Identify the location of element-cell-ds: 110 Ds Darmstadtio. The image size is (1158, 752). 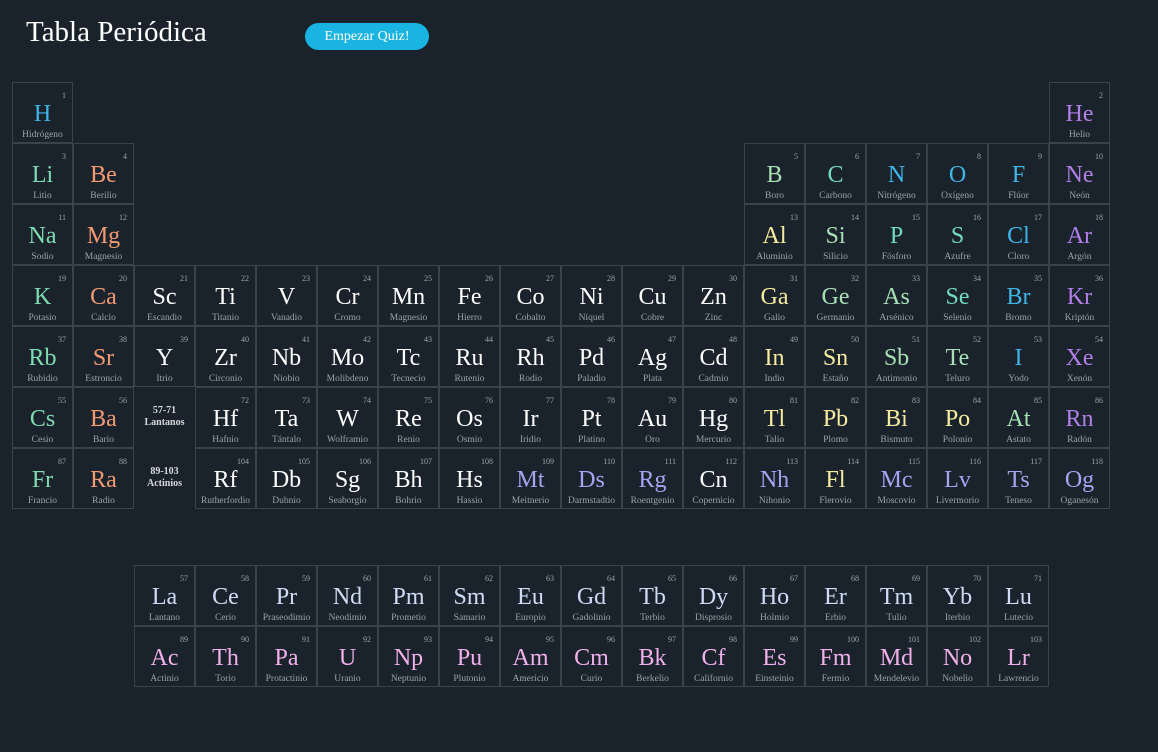
(591, 478).